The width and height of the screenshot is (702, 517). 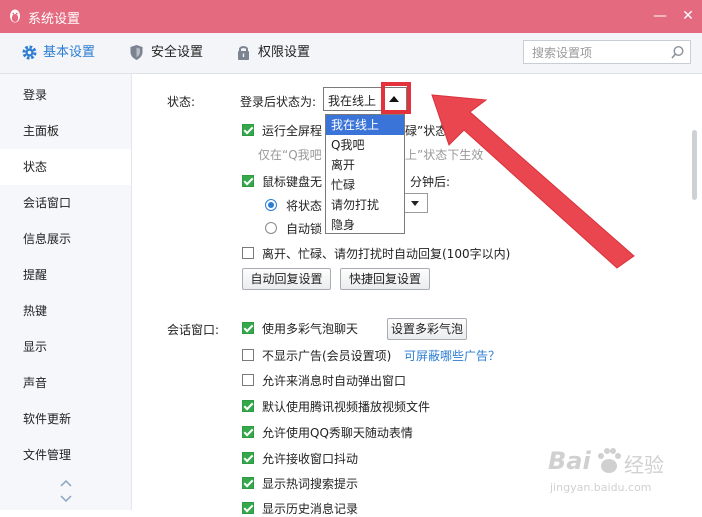 What do you see at coordinates (601, 487) in the screenshot?
I see `watermark-url: jingyan.baidu.com` at bounding box center [601, 487].